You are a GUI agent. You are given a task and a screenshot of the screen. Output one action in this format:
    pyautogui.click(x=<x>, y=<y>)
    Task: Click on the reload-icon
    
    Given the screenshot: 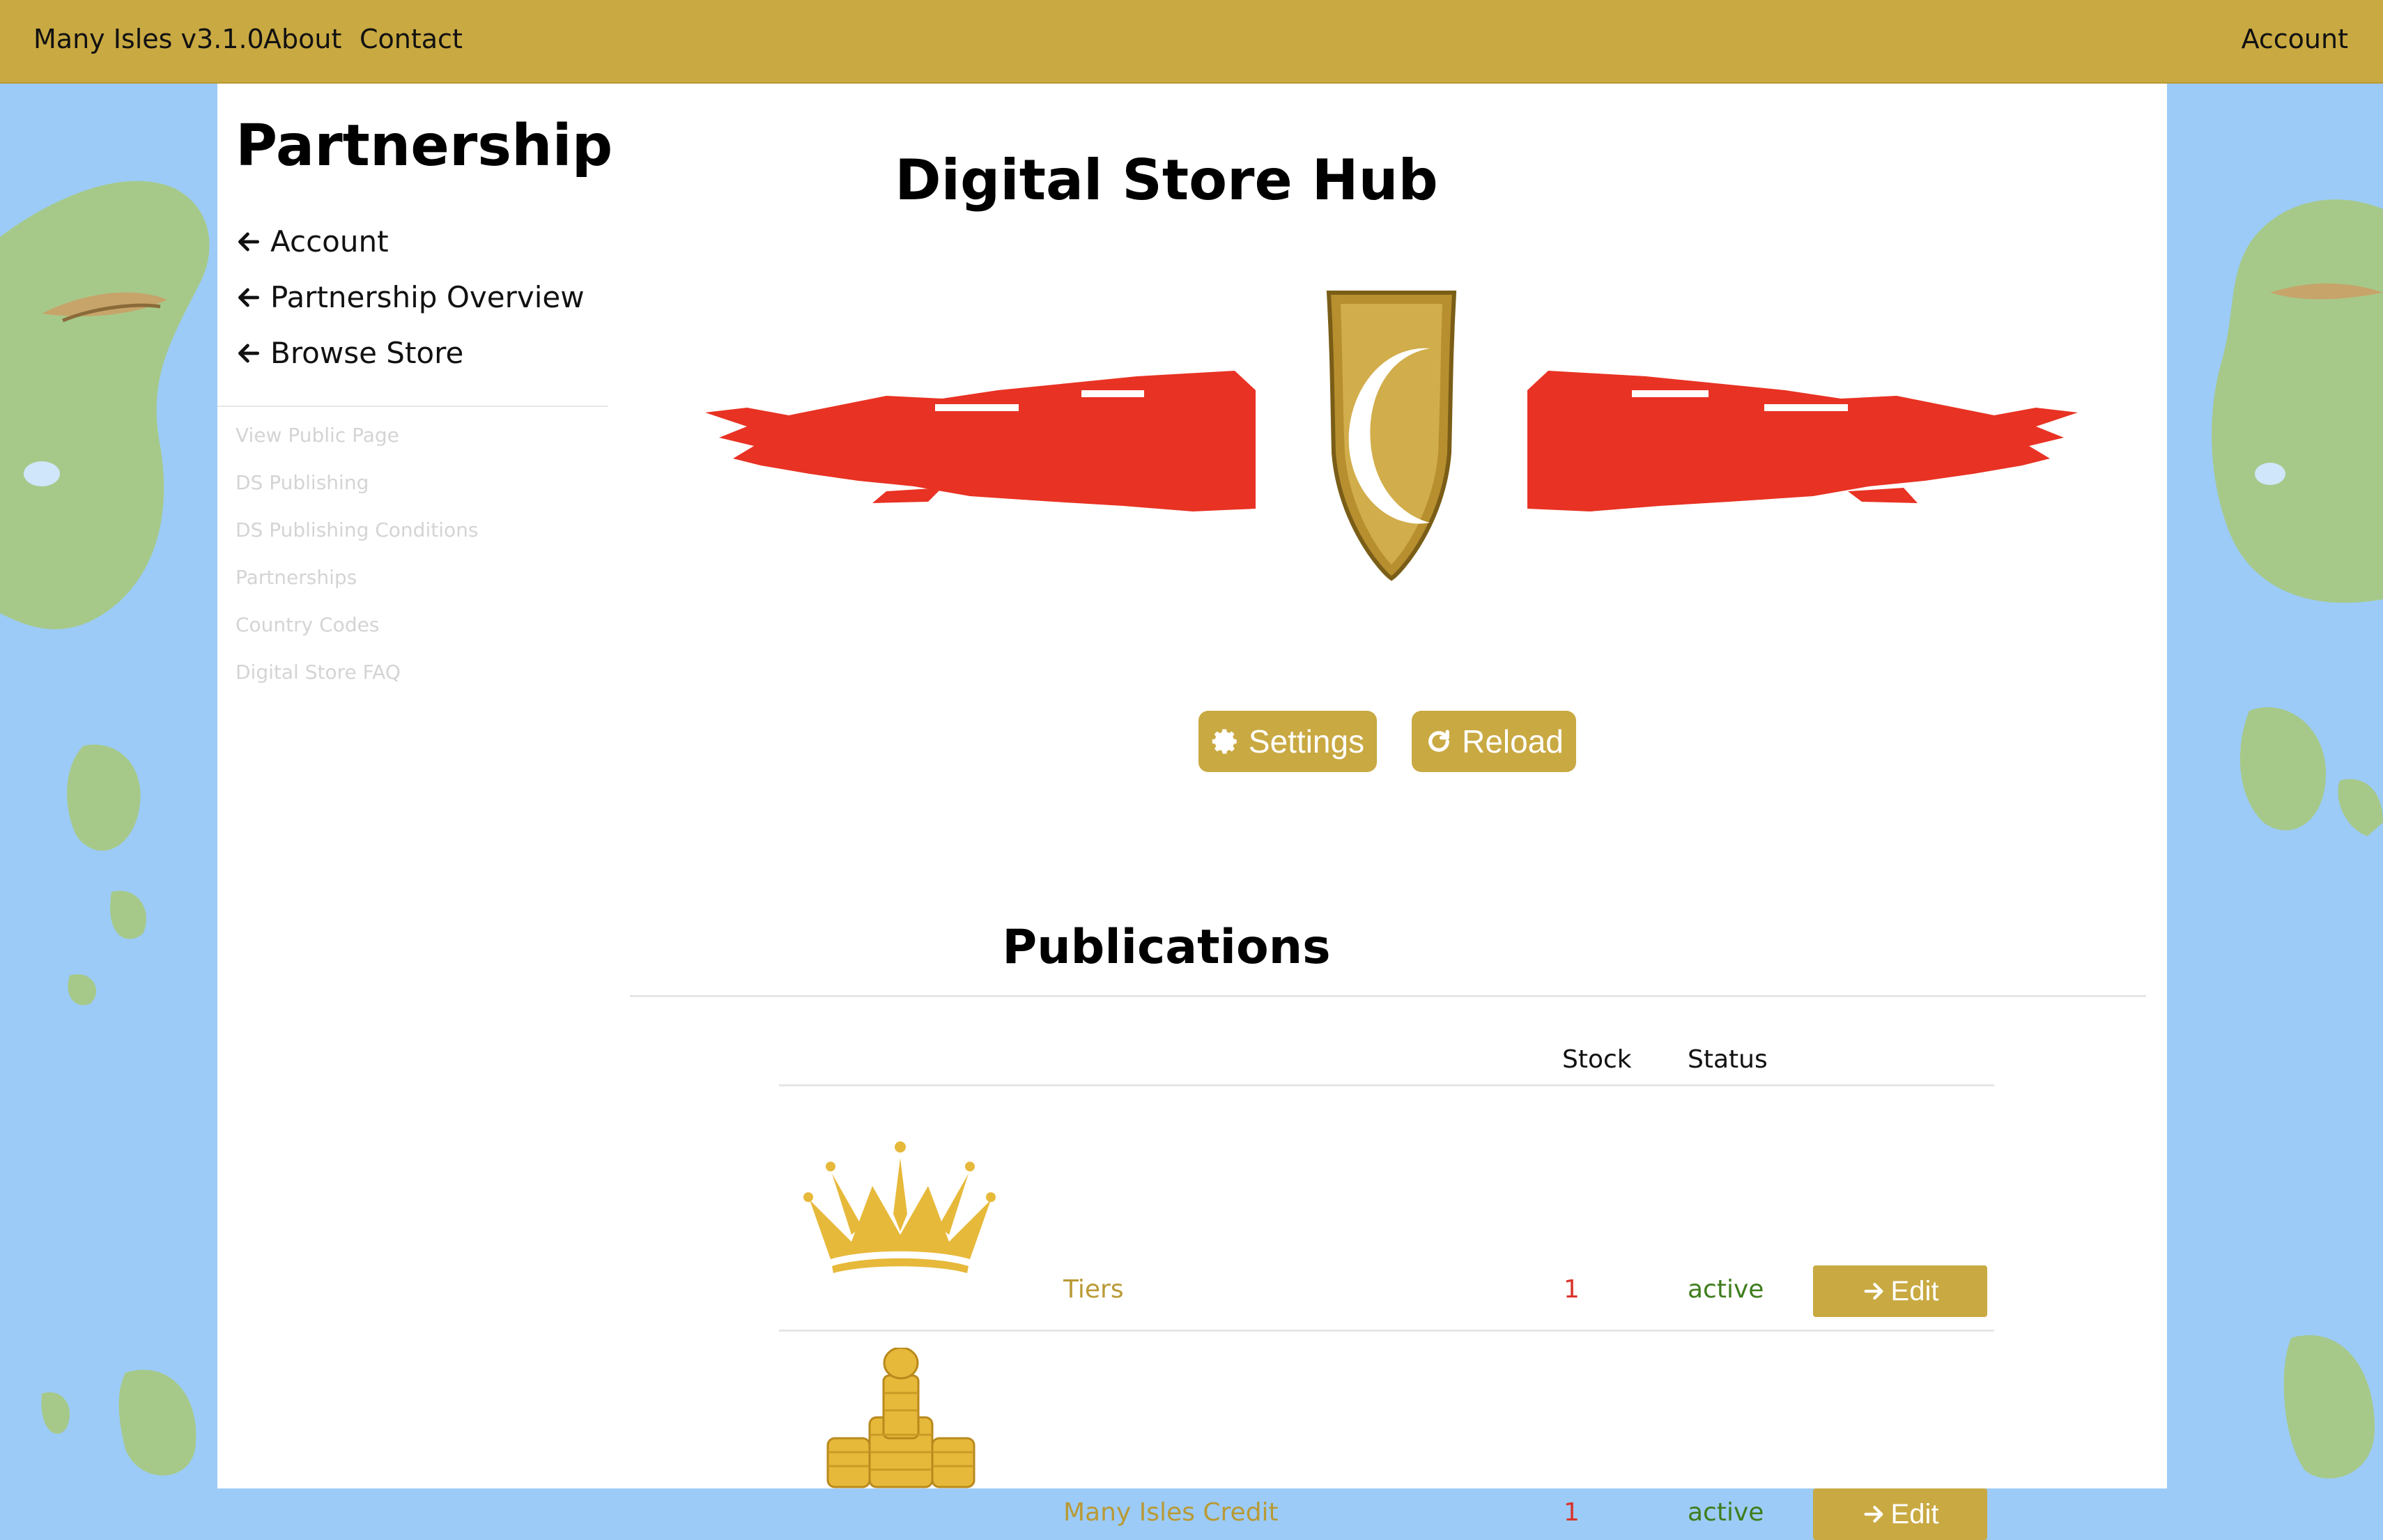 What is the action you would take?
    pyautogui.click(x=1438, y=741)
    